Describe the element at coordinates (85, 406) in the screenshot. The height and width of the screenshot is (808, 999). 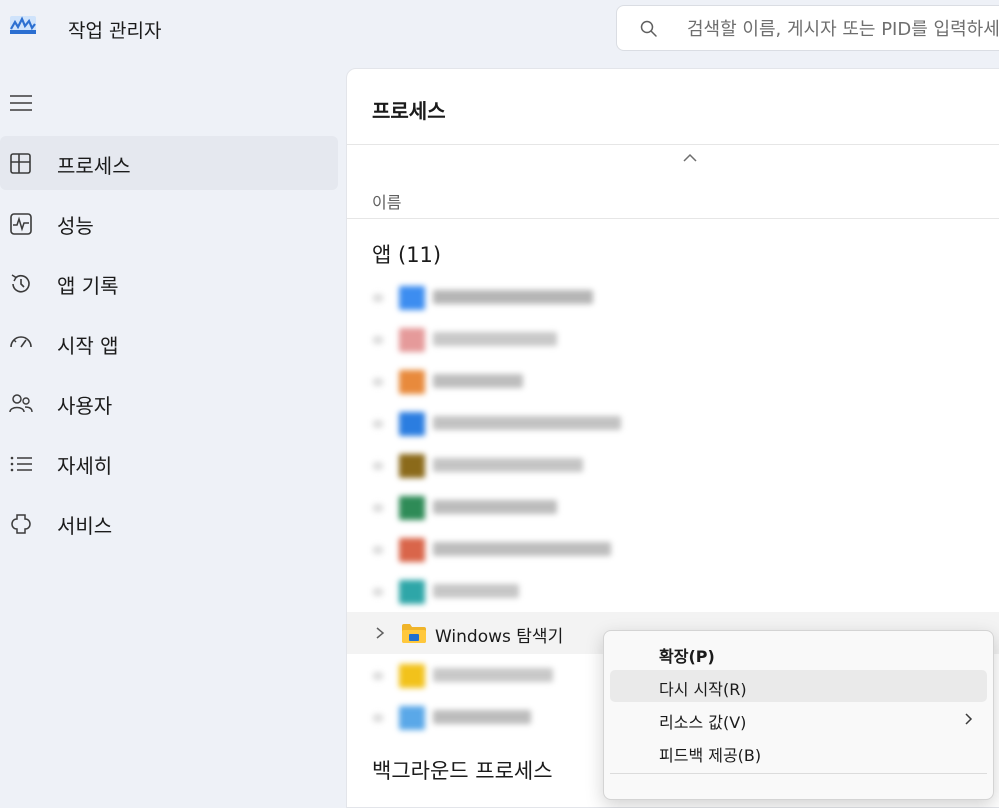
I see `sidebar-item-label: 사용자` at that location.